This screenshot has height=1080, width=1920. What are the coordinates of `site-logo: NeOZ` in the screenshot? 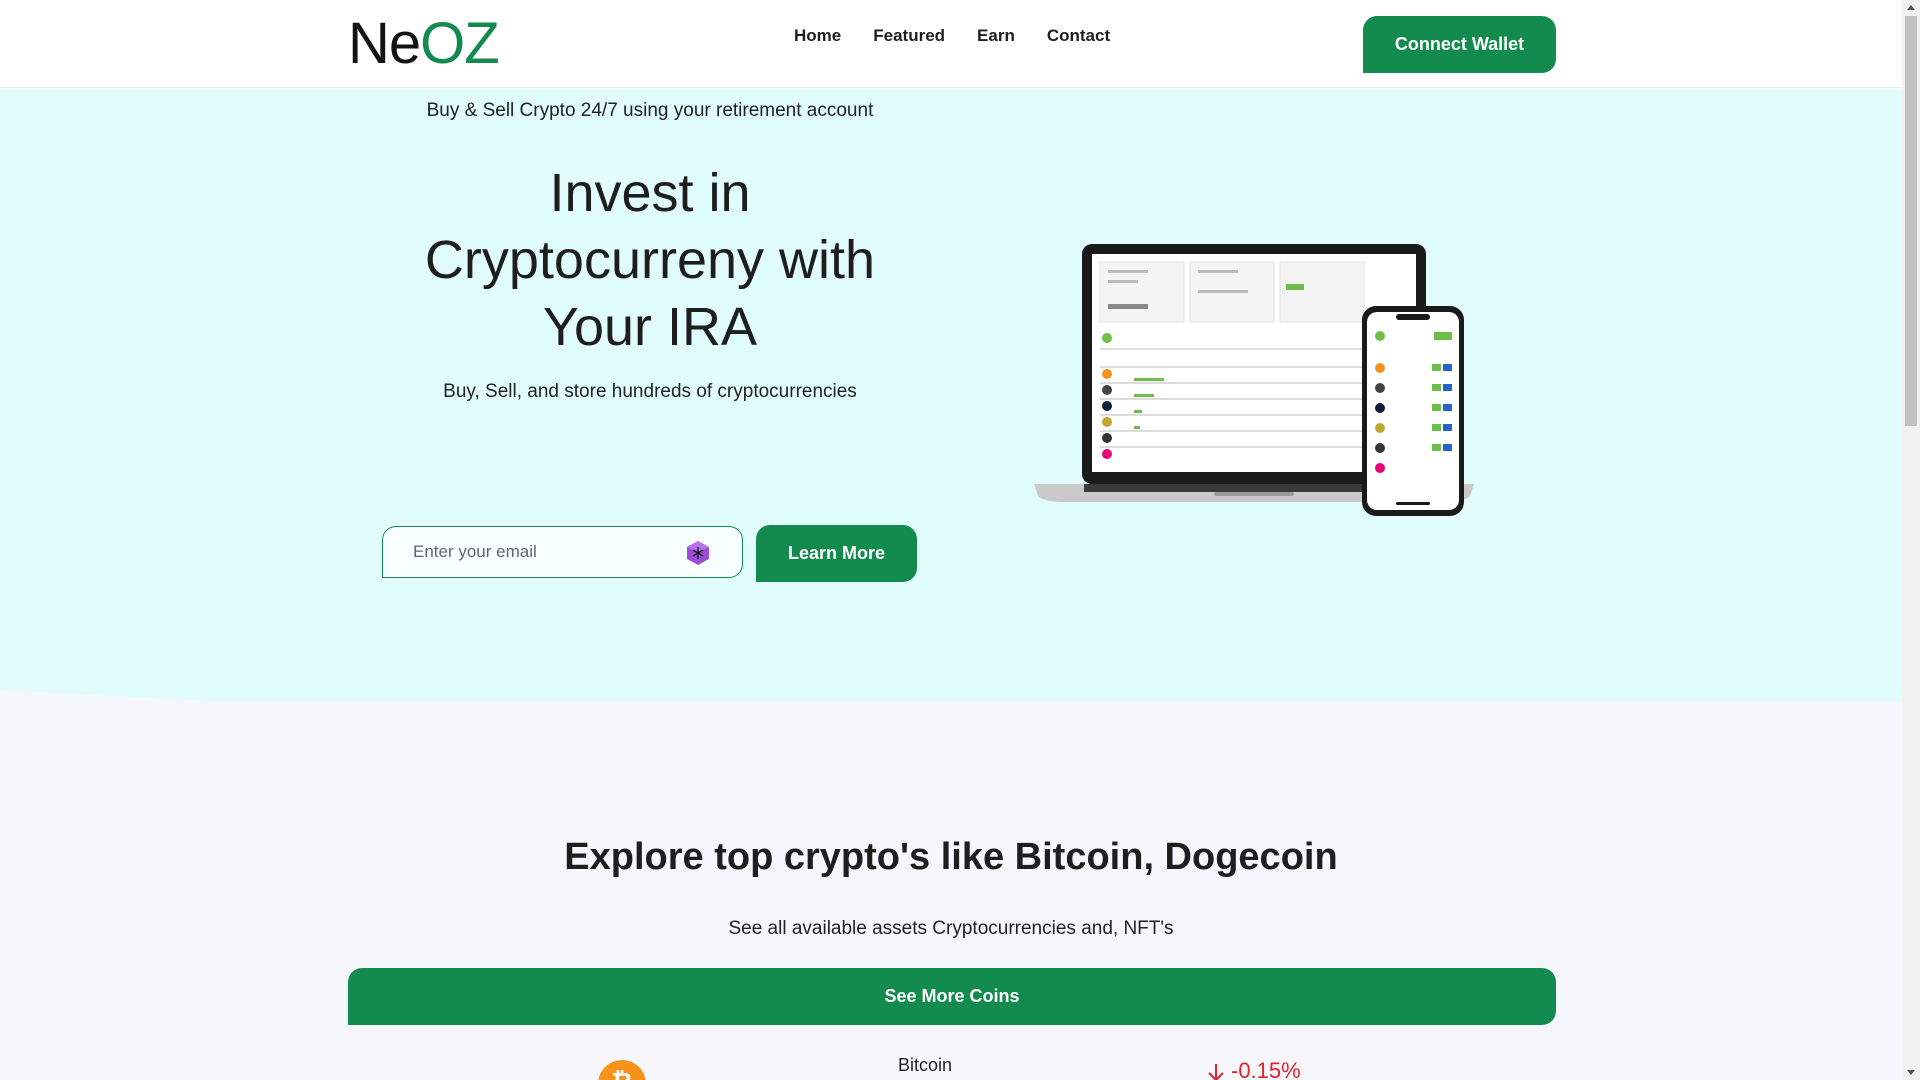 It's located at (424, 43).